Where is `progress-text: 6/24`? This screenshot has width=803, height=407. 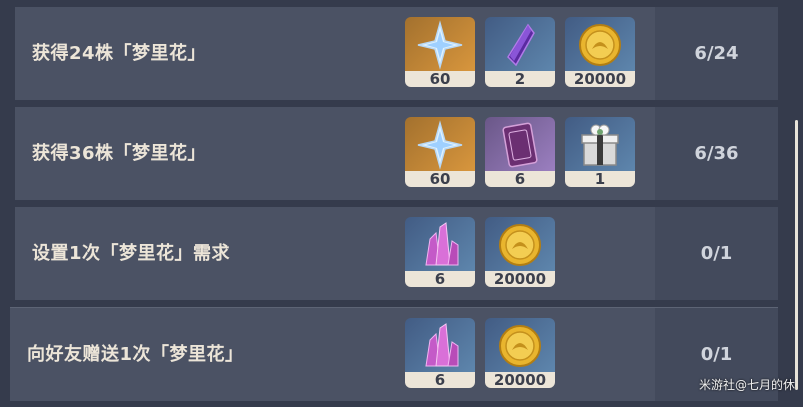 progress-text: 6/24 is located at coordinates (716, 53).